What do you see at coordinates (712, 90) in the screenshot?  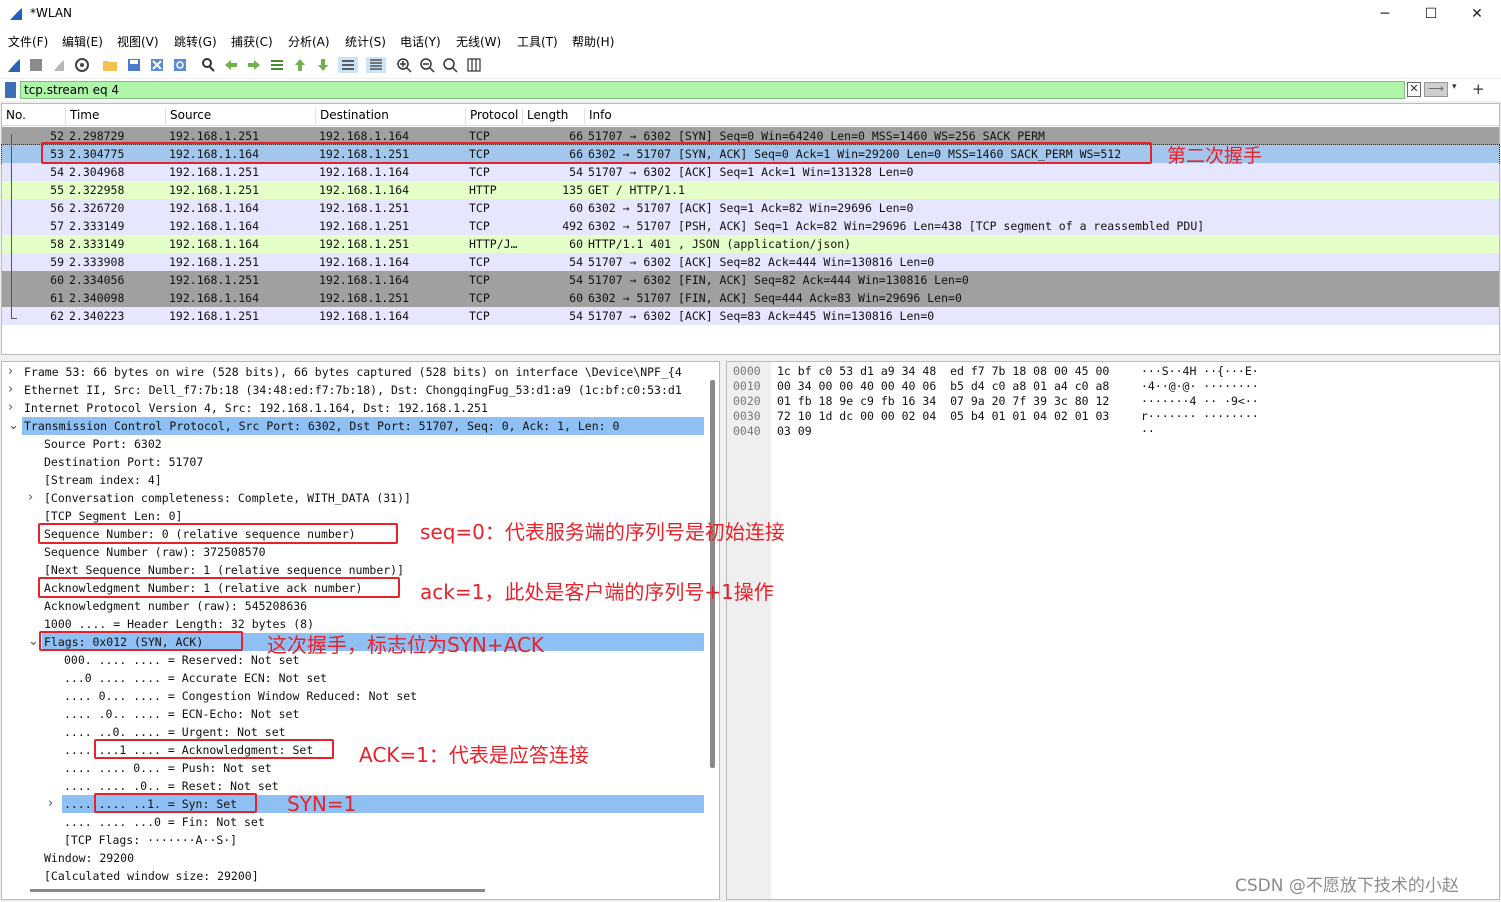 I see `display-filter-input: tcp.stream eq 4` at bounding box center [712, 90].